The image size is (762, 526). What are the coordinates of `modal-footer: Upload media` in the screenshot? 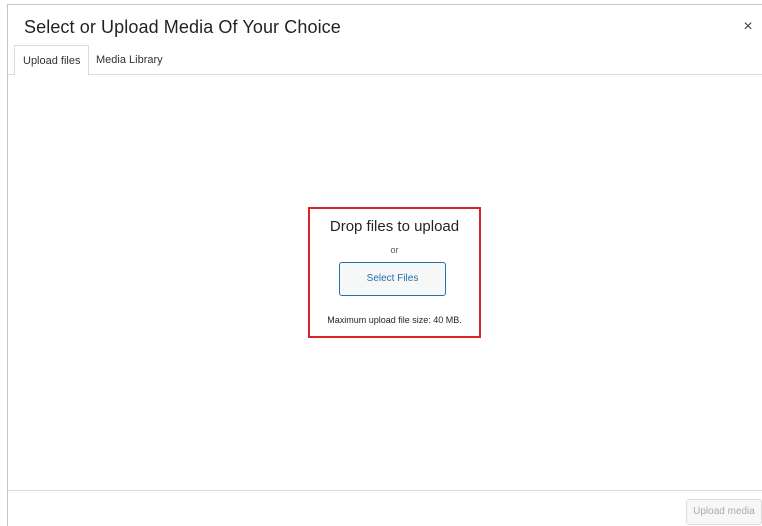 It's located at (385, 508).